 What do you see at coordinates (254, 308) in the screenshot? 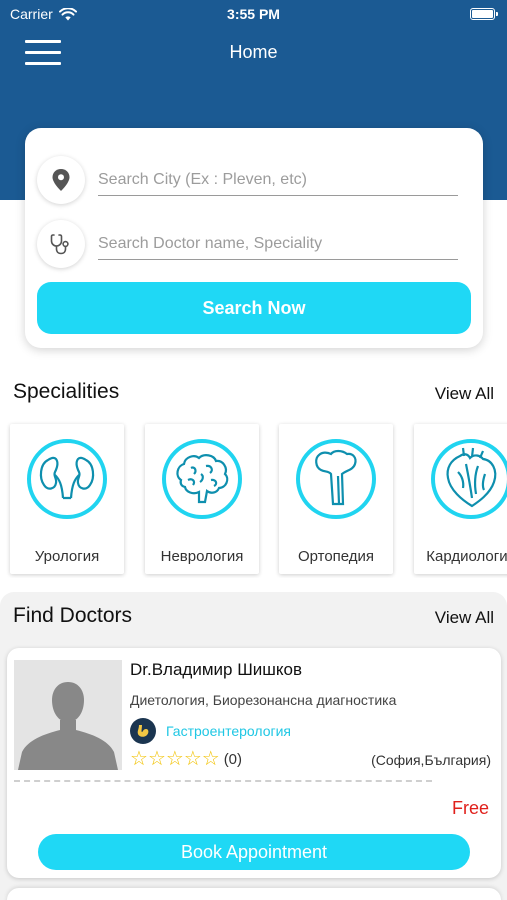
I see `search-now-button: Search Now` at bounding box center [254, 308].